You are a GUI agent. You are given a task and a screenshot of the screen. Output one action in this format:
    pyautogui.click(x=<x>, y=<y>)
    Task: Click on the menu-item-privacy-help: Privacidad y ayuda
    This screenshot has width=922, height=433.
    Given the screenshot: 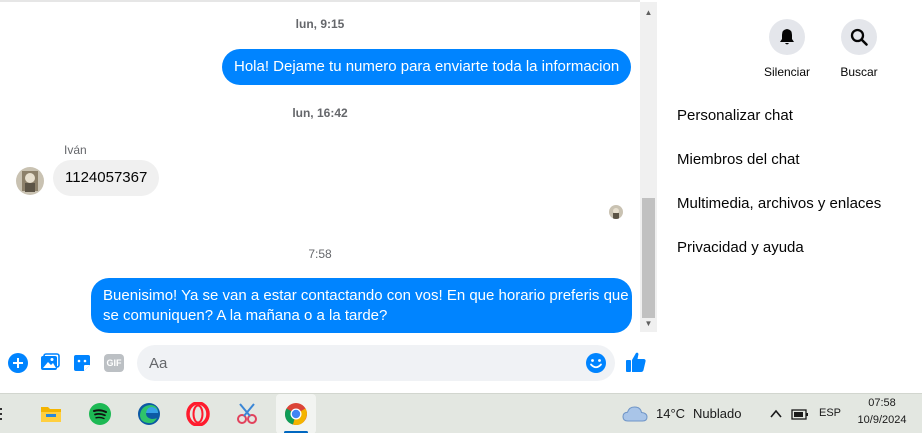 What is the action you would take?
    pyautogui.click(x=740, y=247)
    